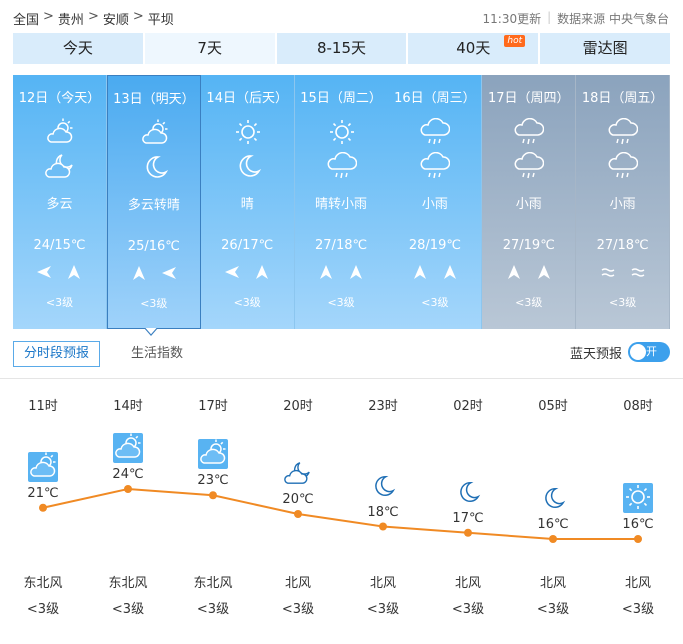 This screenshot has height=644, width=683. Describe the element at coordinates (434, 245) in the screenshot. I see `day-temperature: 28/19℃` at that location.